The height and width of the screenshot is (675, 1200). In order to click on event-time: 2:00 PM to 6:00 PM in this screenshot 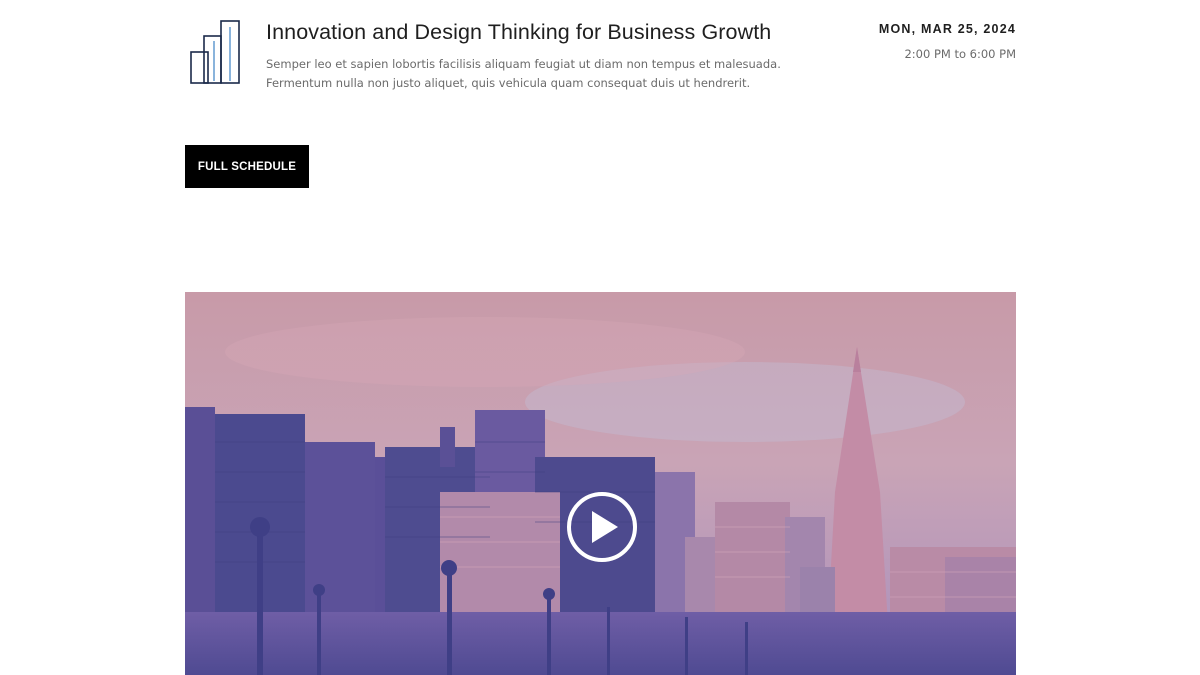, I will do `click(960, 54)`.